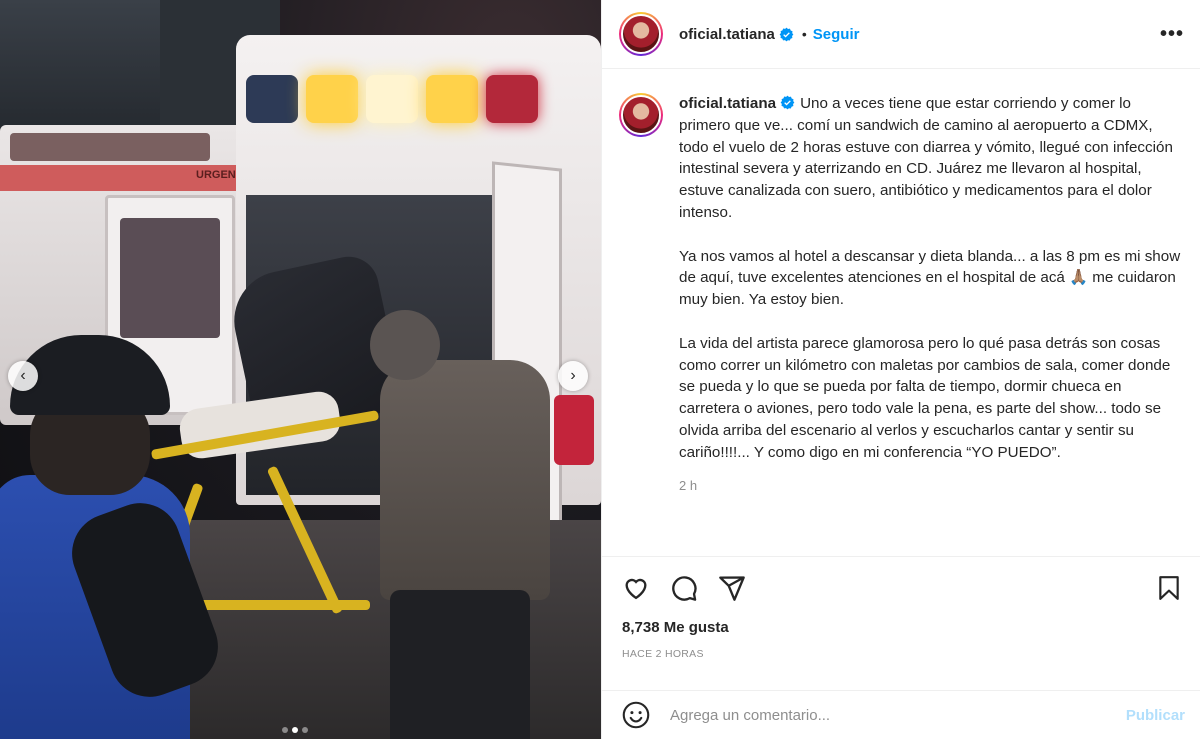  I want to click on carousel-dots, so click(295, 730).